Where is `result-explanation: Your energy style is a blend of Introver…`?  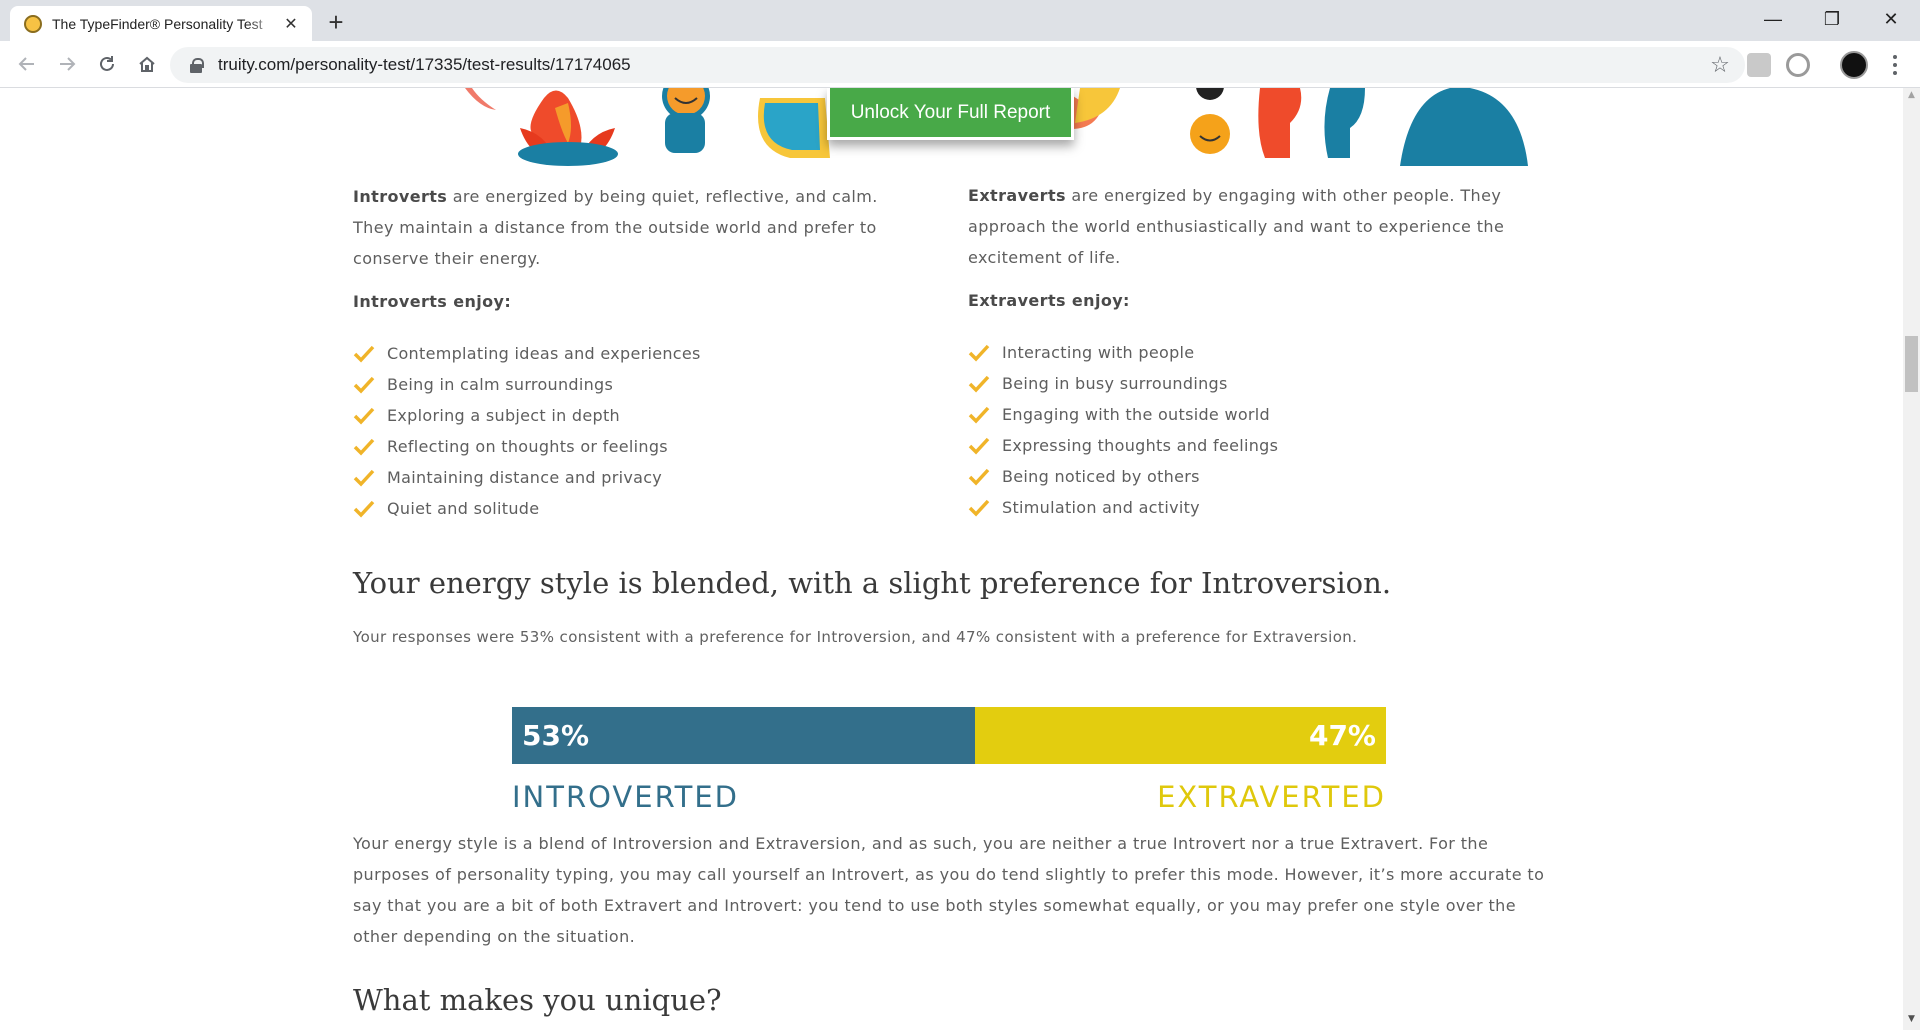
result-explanation: Your energy style is a blend of Introver… is located at coordinates (949, 890).